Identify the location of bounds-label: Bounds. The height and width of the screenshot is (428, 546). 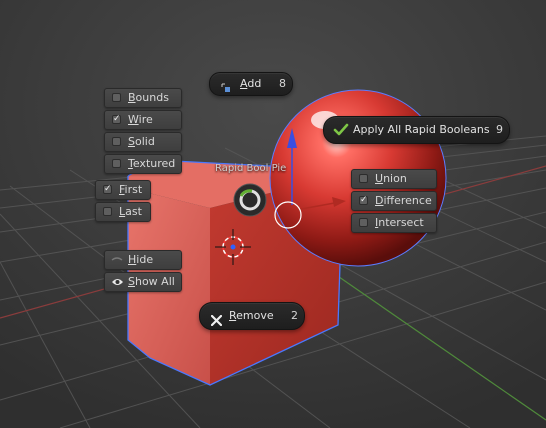
(148, 97).